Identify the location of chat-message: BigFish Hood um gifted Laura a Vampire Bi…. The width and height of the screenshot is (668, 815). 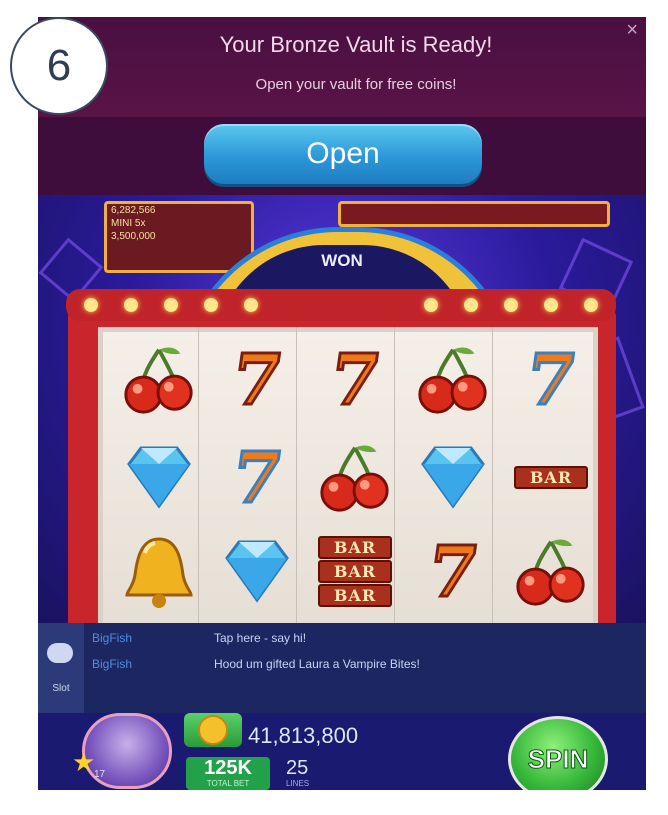
(256, 664).